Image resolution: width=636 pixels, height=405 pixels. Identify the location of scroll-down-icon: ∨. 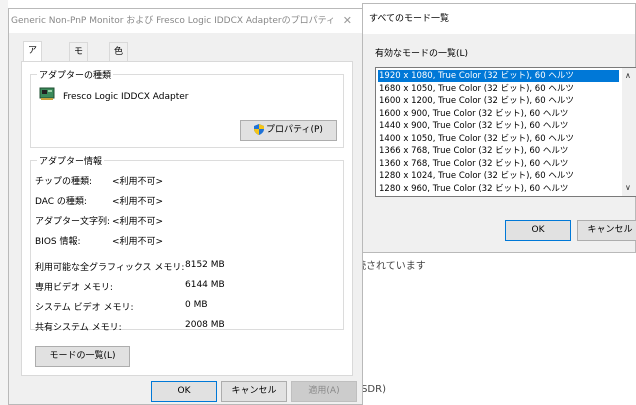
(628, 187).